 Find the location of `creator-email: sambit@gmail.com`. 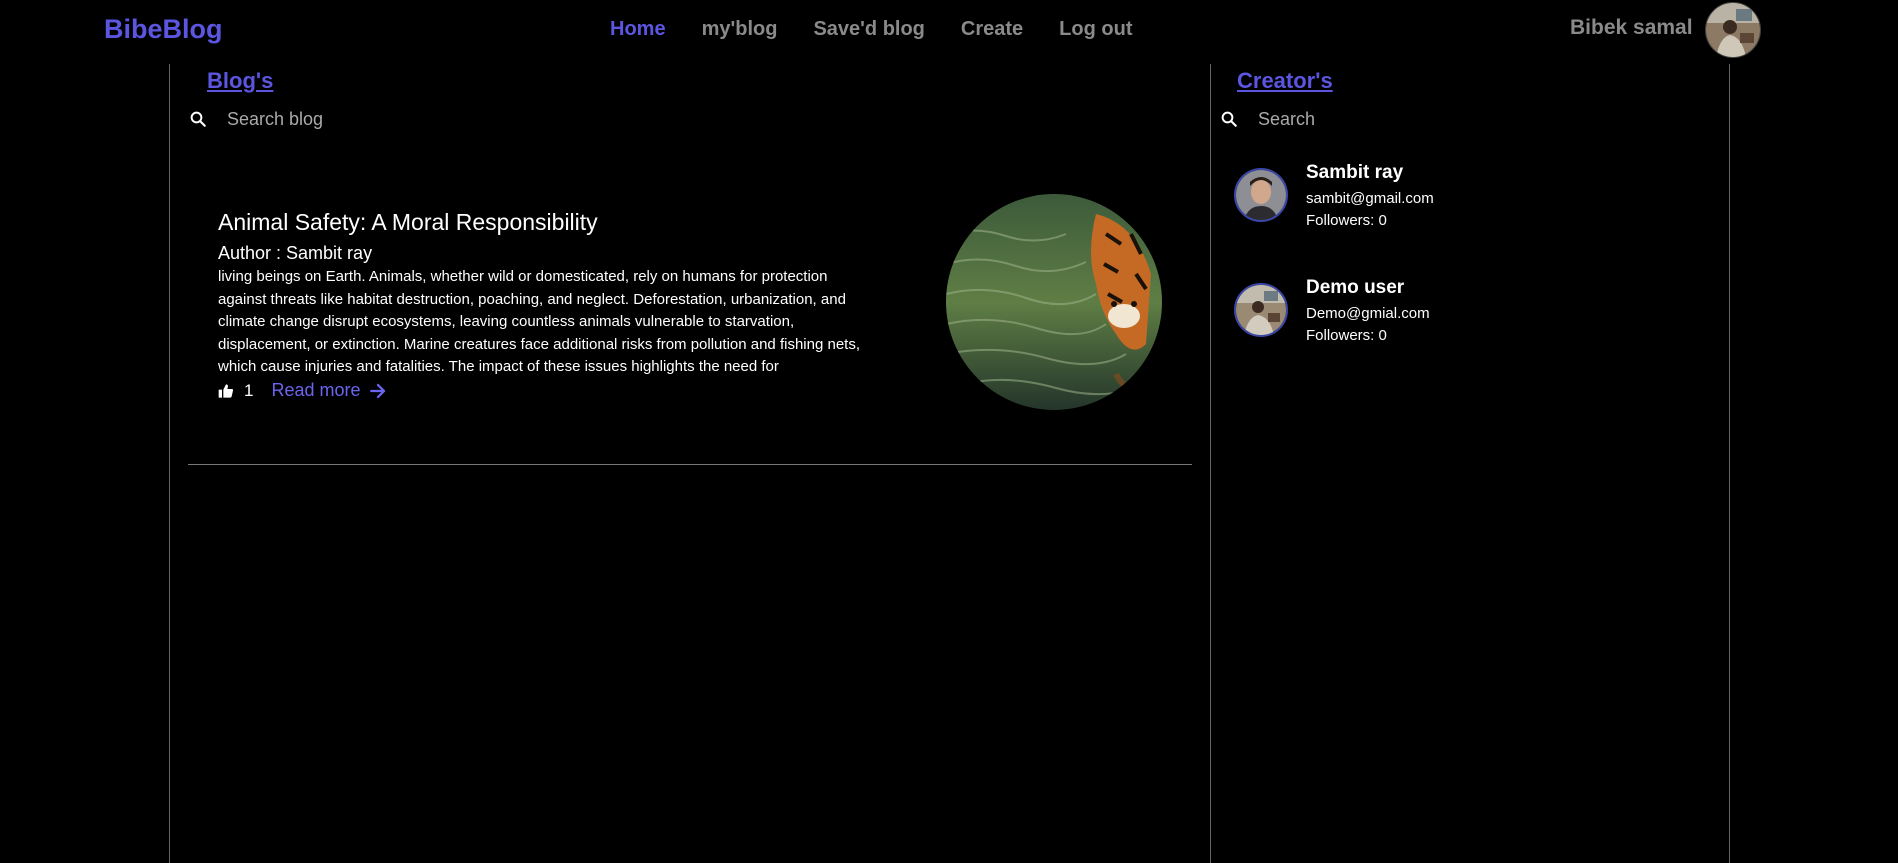

creator-email: sambit@gmail.com is located at coordinates (1370, 198).